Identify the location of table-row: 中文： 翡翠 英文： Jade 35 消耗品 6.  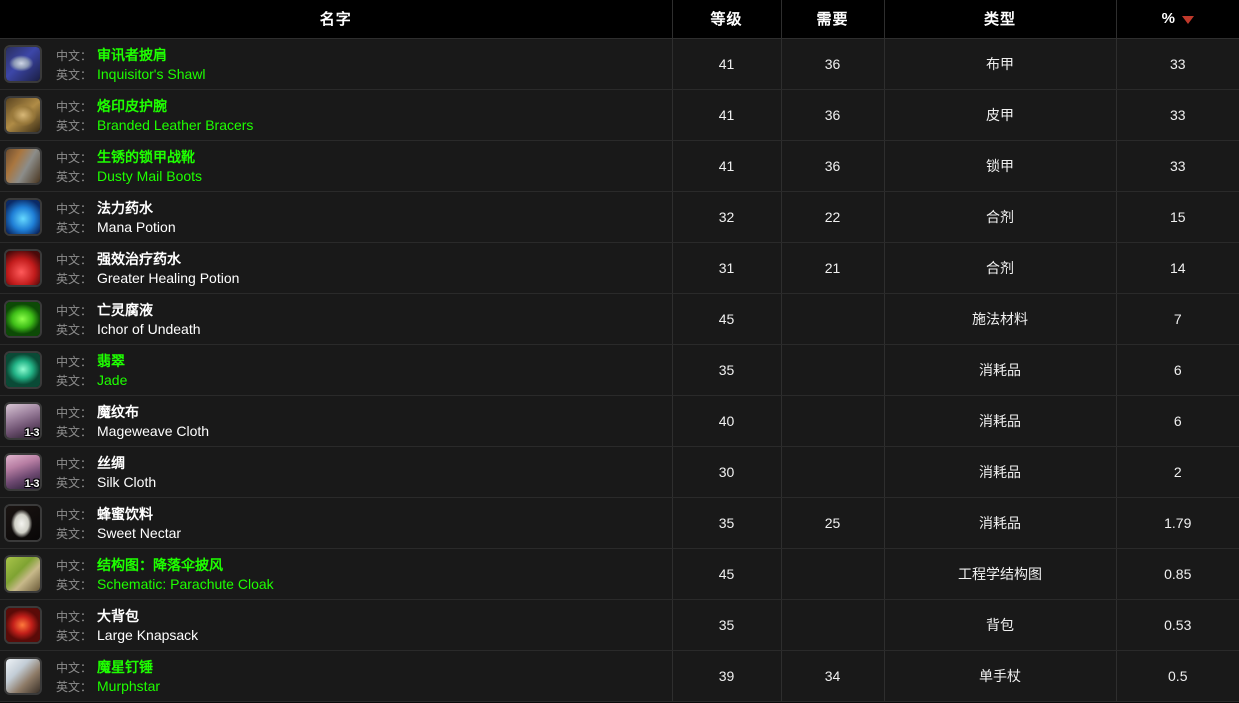
(619, 370).